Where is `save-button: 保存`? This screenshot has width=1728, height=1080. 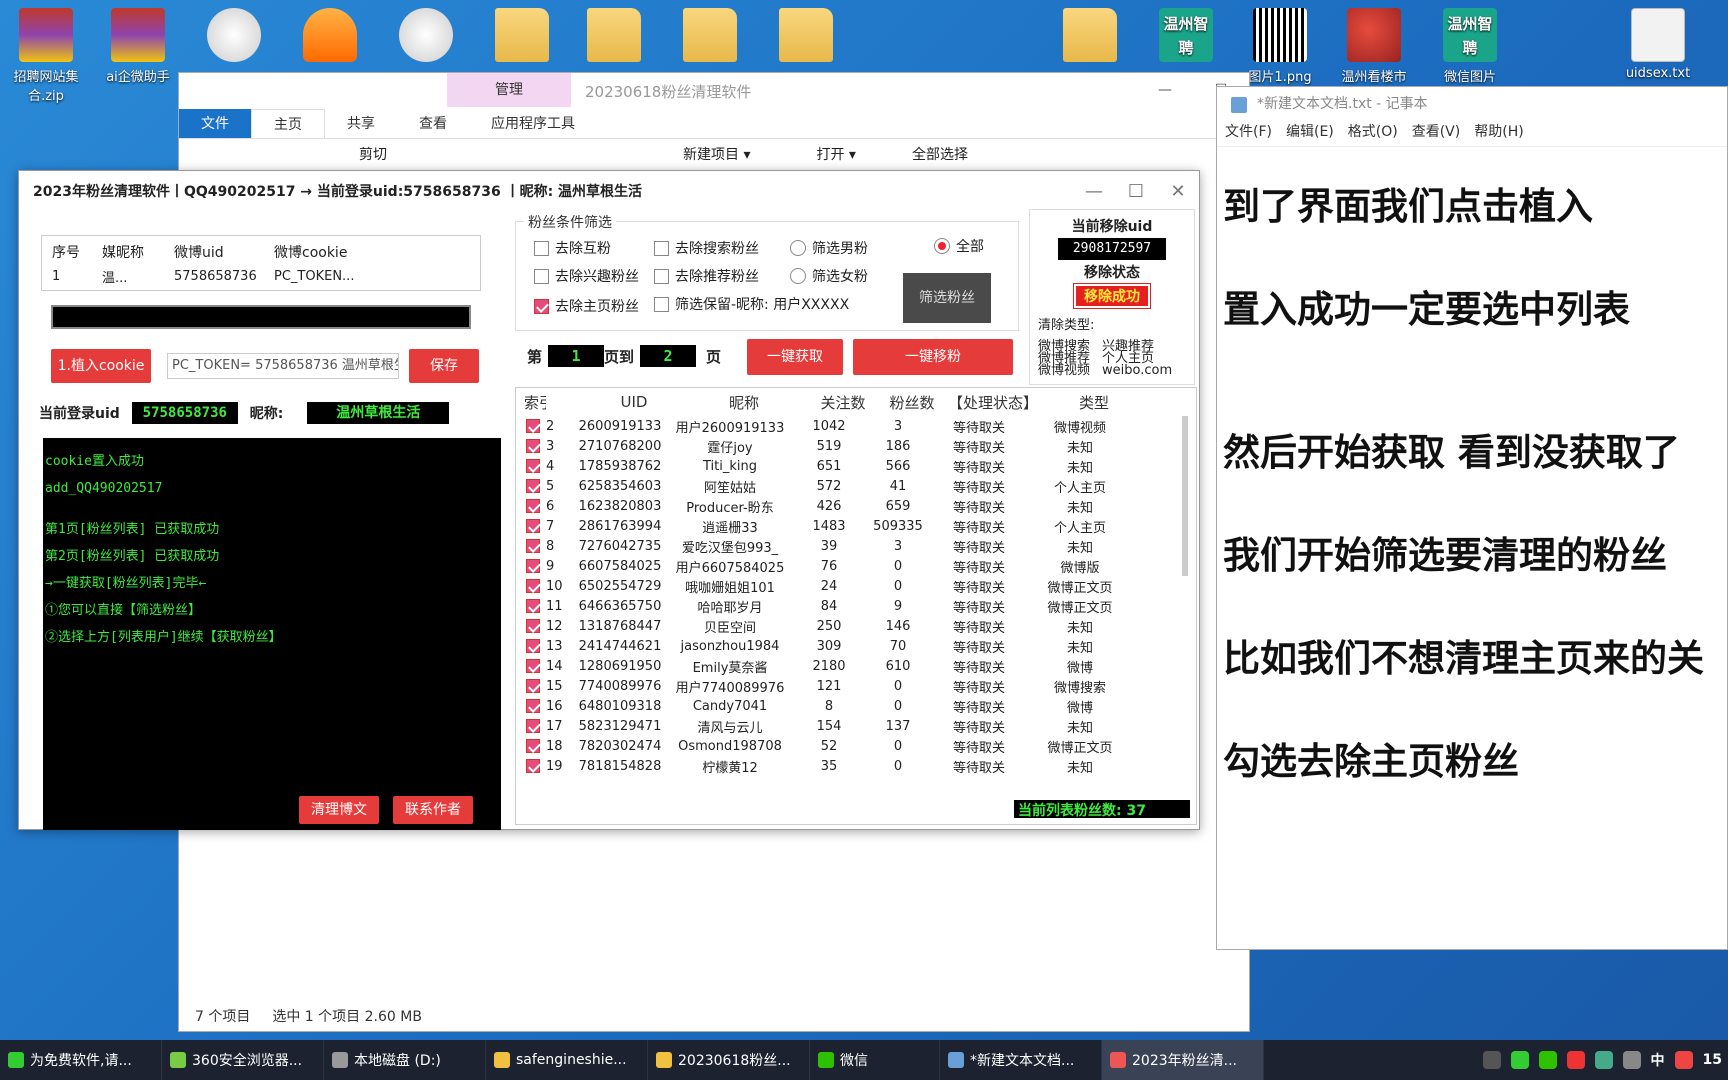 save-button: 保存 is located at coordinates (444, 366).